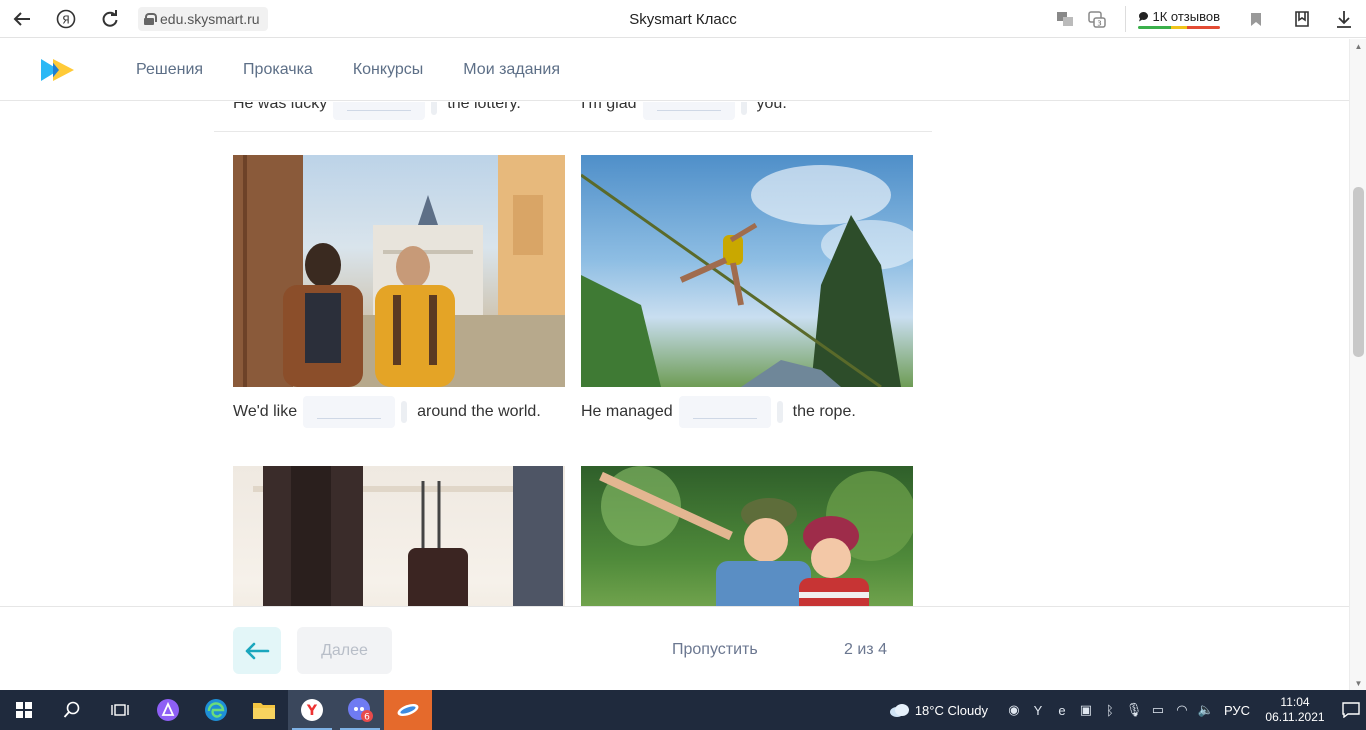  I want to click on next-button: Далее, so click(344, 650).